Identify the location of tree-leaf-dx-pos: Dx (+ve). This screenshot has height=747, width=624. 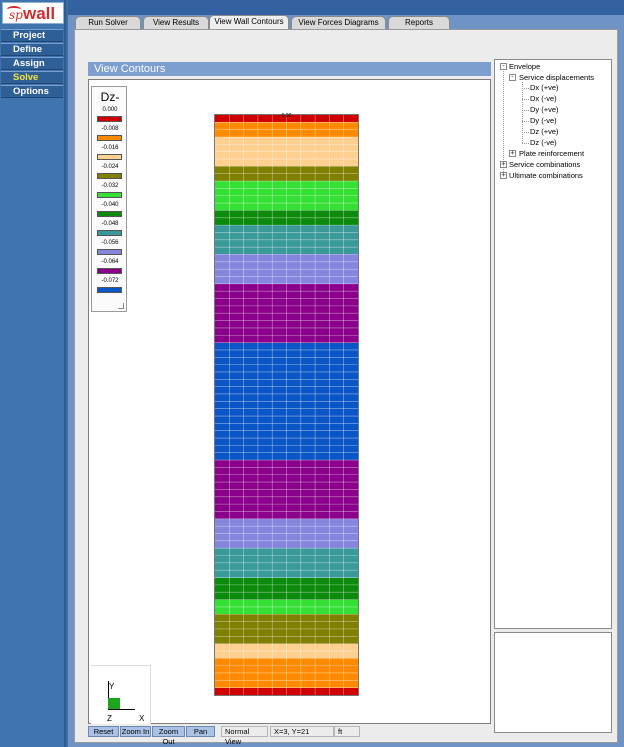
(544, 87).